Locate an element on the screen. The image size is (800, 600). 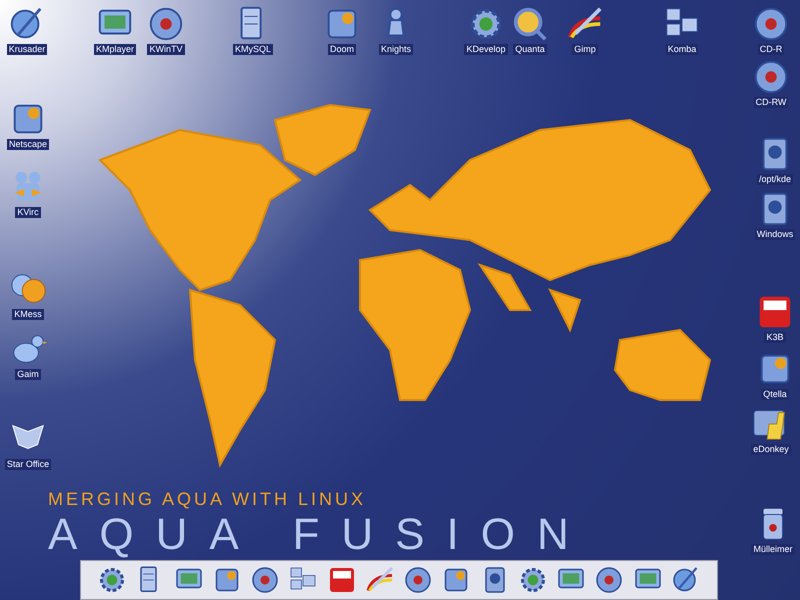
icon-label: CD-R is located at coordinates (771, 49).